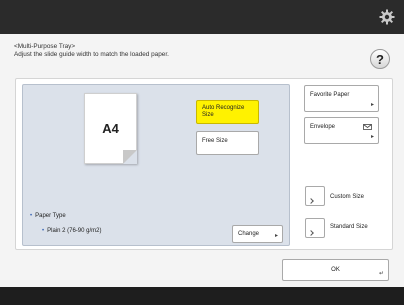  What do you see at coordinates (347, 197) in the screenshot?
I see `custom-size-label: Custom Size` at bounding box center [347, 197].